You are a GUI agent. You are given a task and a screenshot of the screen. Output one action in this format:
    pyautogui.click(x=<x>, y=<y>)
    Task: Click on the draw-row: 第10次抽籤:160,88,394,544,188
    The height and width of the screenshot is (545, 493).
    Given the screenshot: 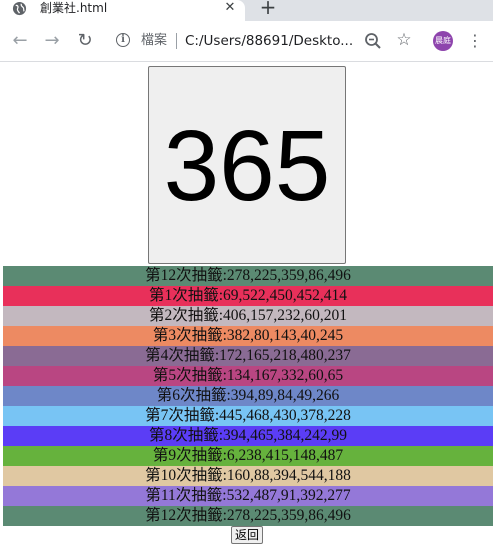 What is the action you would take?
    pyautogui.click(x=248, y=476)
    